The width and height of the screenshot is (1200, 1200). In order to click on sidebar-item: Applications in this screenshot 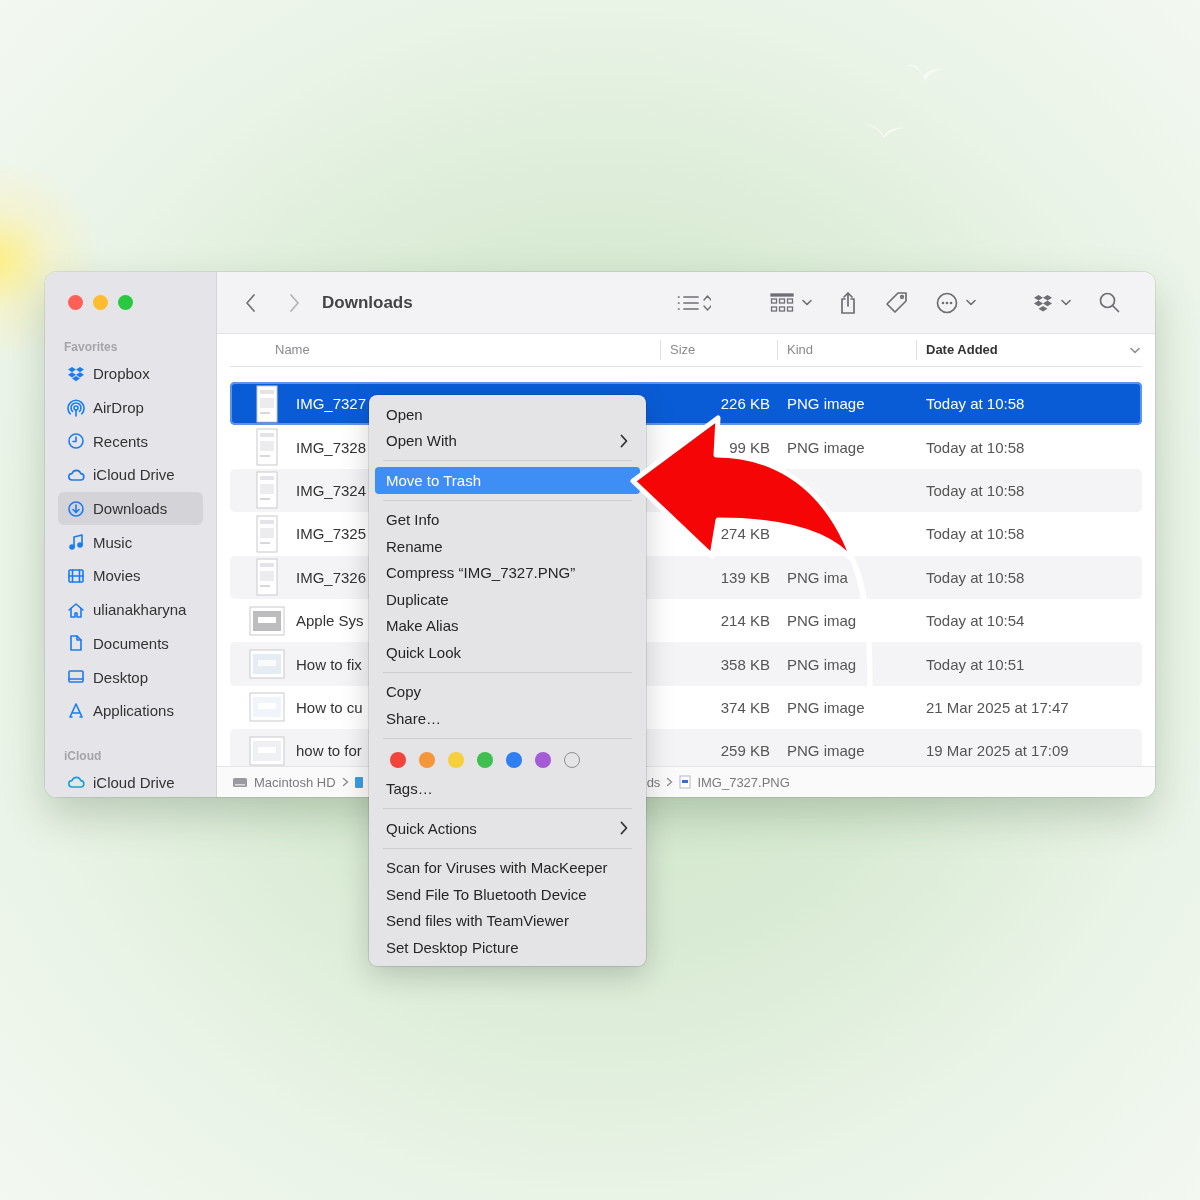, I will do `click(130, 710)`.